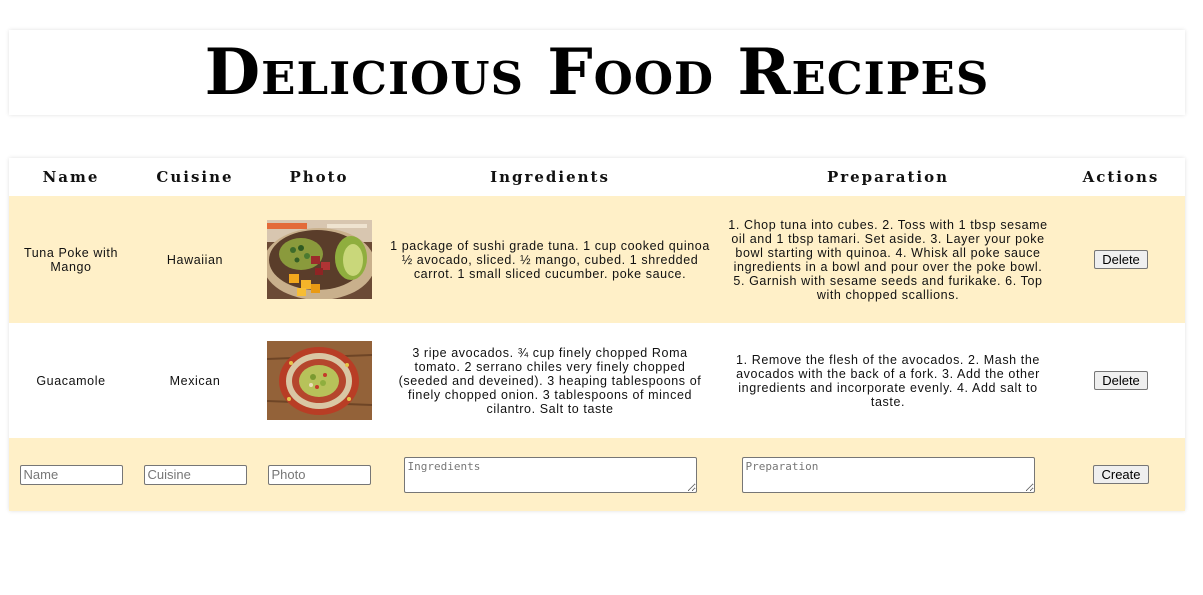 Image resolution: width=1203 pixels, height=595 pixels. I want to click on column-header-preparation: Preparation, so click(888, 177).